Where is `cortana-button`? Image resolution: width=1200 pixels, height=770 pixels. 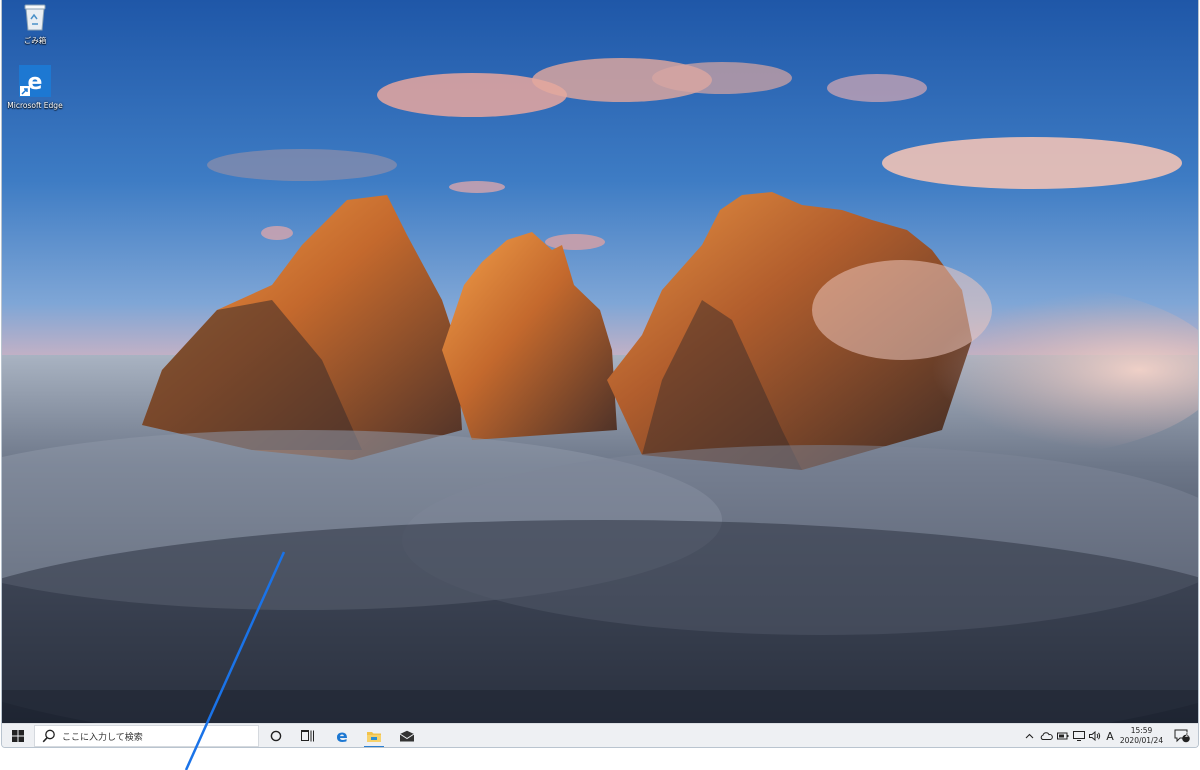 cortana-button is located at coordinates (276, 735).